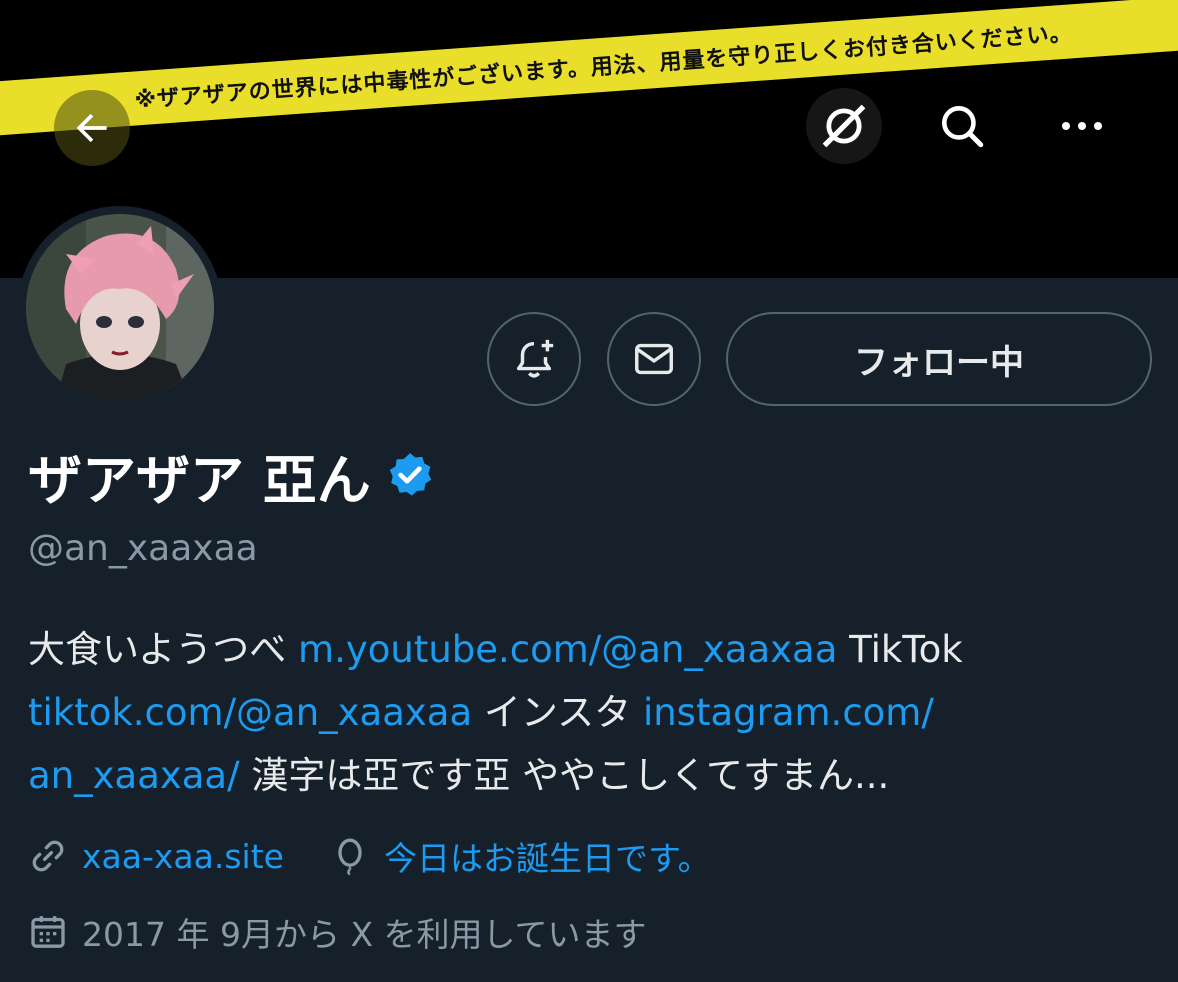  I want to click on verified-badge-icon, so click(410, 475).